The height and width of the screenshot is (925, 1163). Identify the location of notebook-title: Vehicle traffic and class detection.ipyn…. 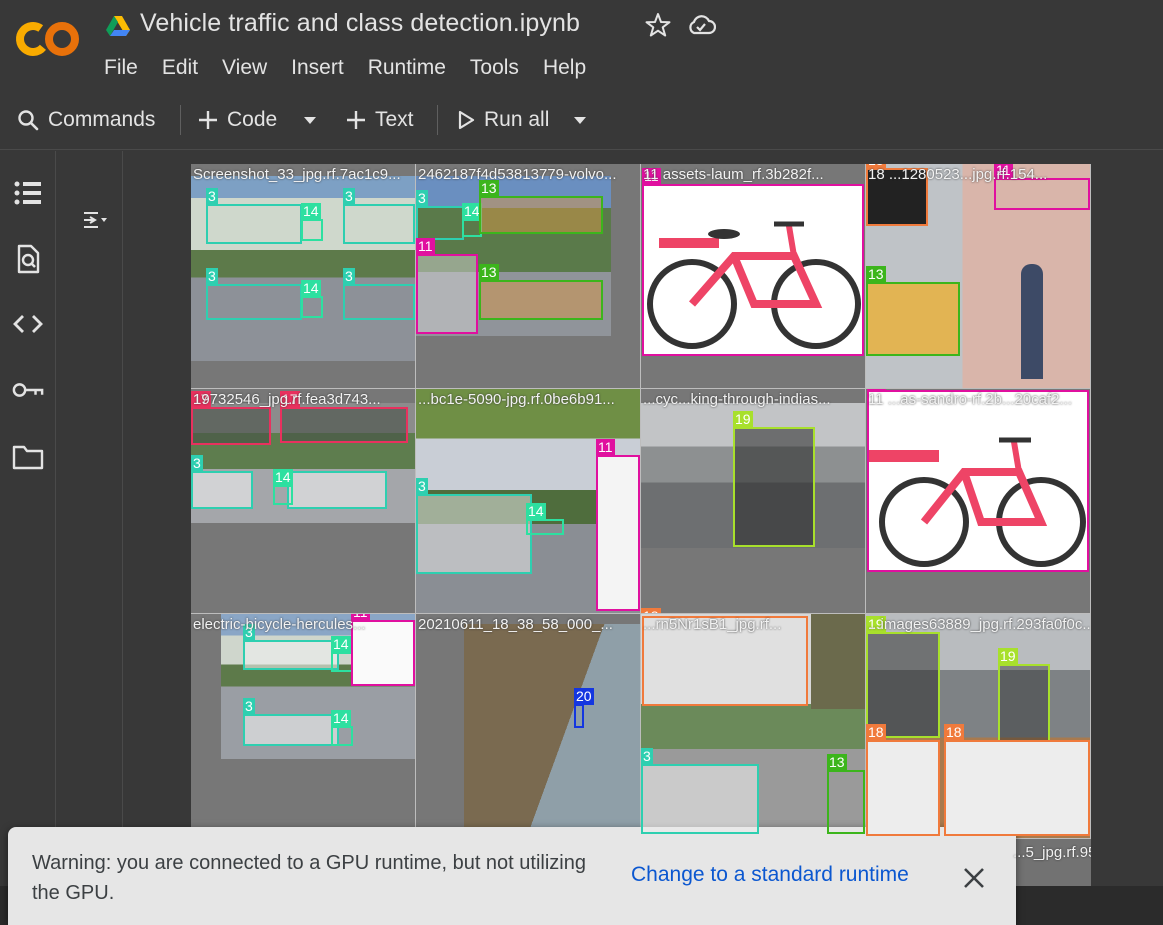
(360, 23).